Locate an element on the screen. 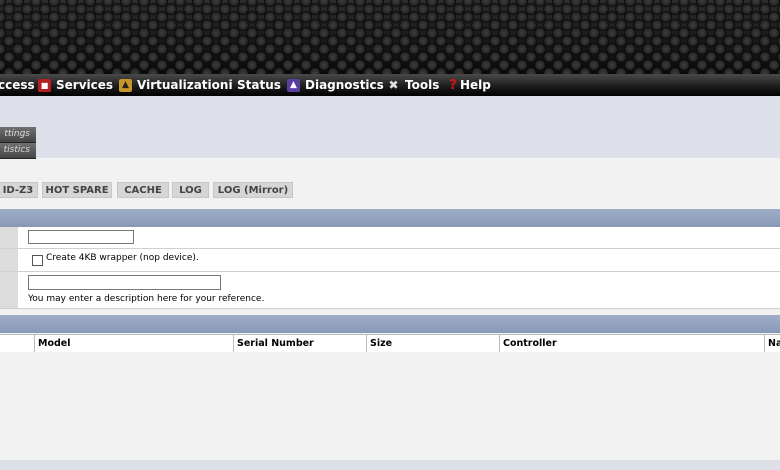 The width and height of the screenshot is (780, 470). disks-table-header: Model Serial Number Size Controller Na is located at coordinates (390, 343).